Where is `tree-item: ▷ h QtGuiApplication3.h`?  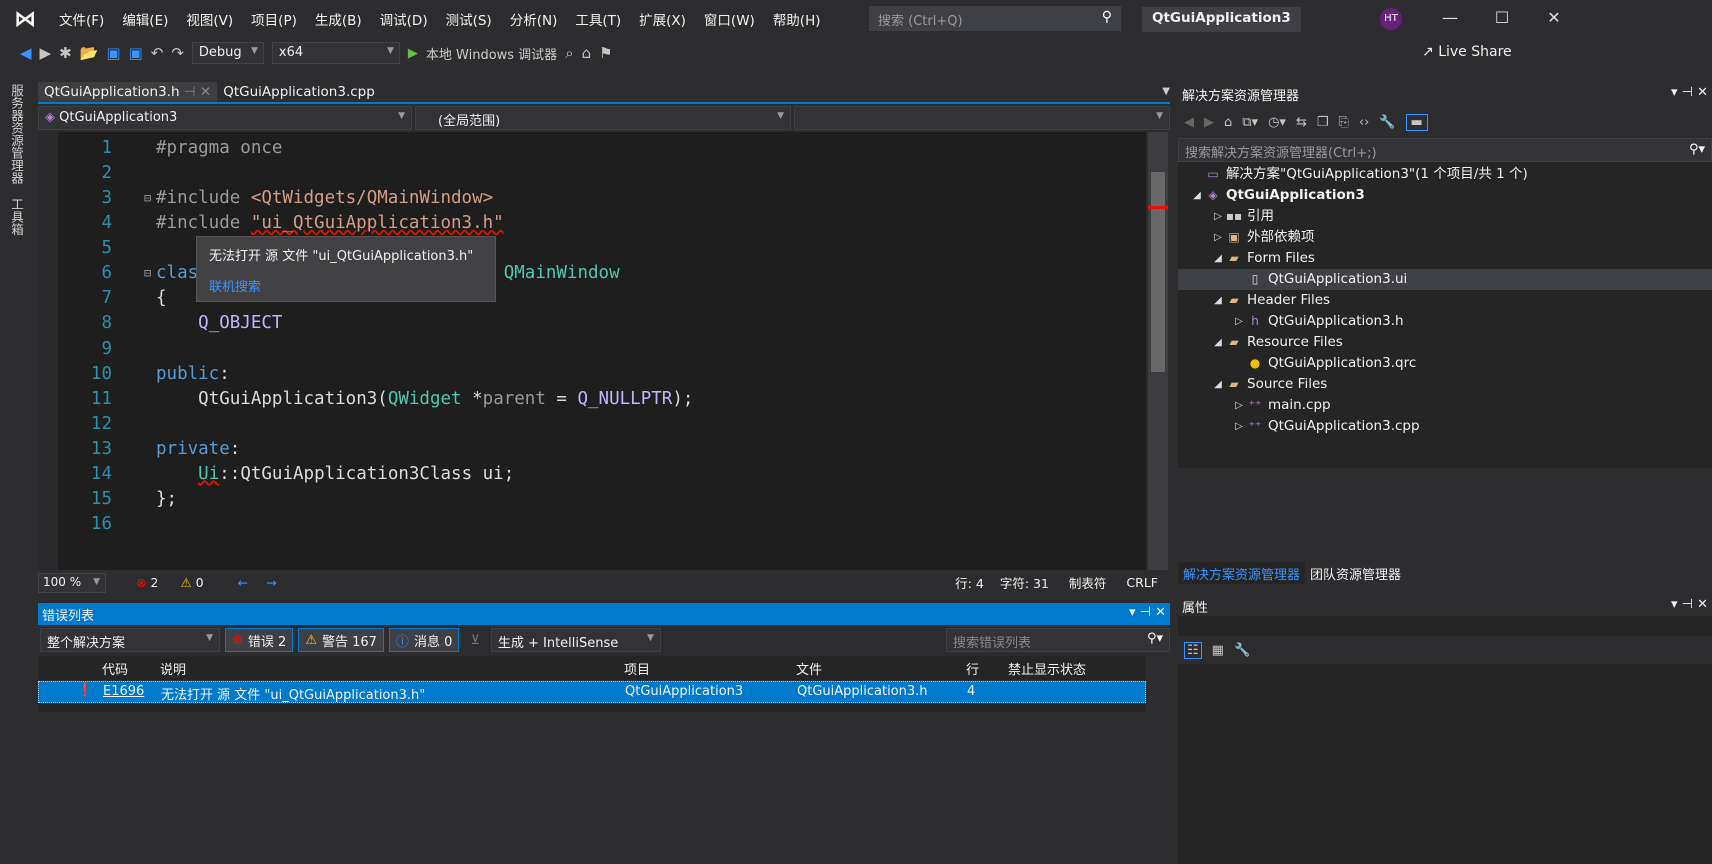
tree-item: ▷ h QtGuiApplication3.h is located at coordinates (1445, 321).